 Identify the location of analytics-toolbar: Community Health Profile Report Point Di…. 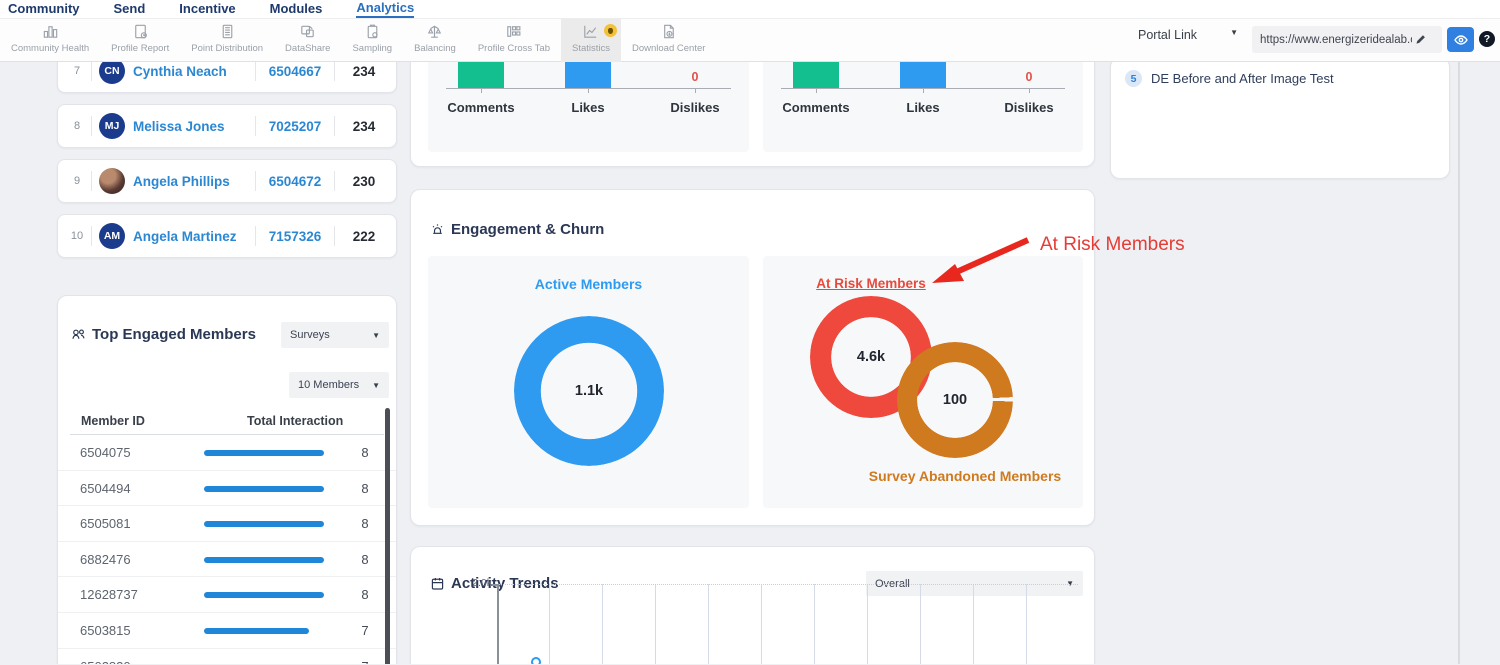
(750, 40).